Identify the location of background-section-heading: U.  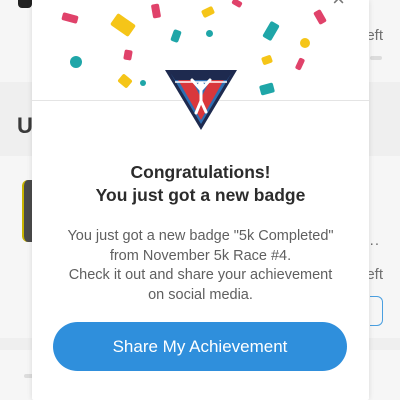
(25, 125).